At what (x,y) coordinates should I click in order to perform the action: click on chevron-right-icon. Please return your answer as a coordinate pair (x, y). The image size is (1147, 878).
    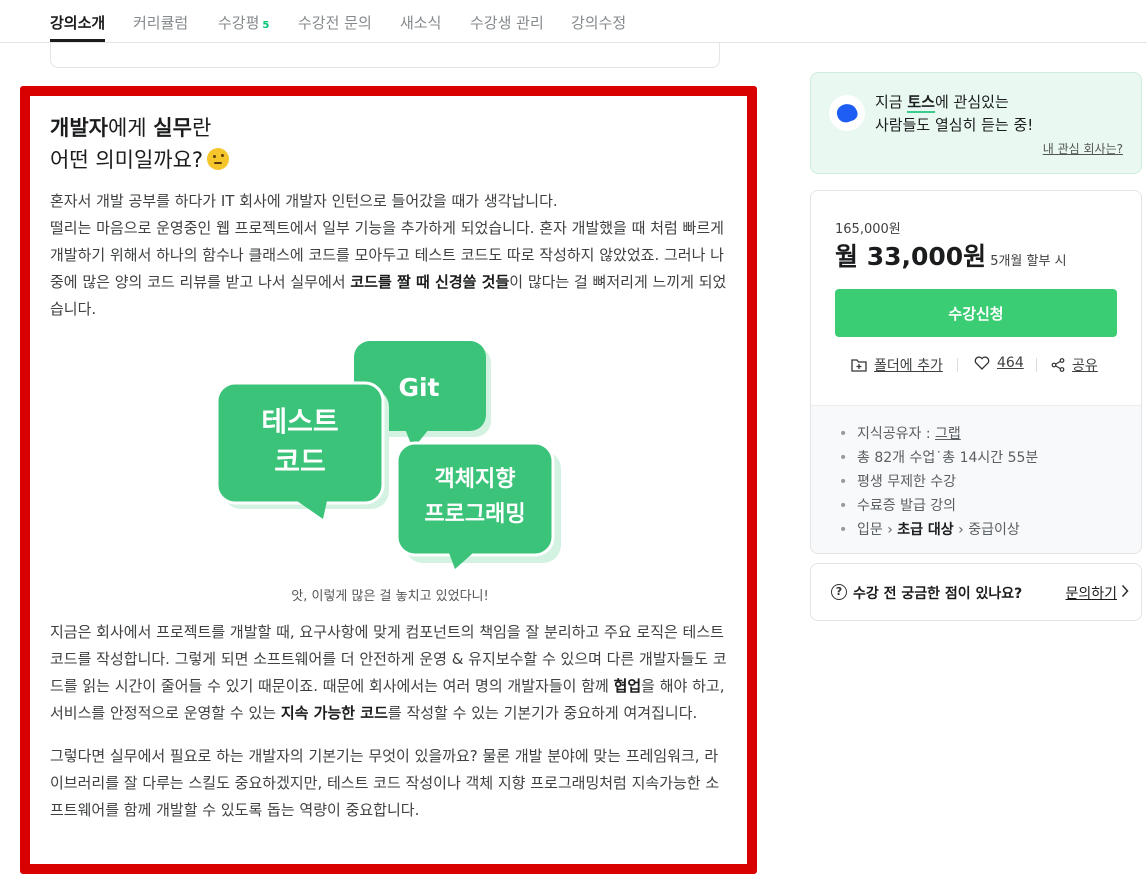
    Looking at the image, I should click on (1125, 591).